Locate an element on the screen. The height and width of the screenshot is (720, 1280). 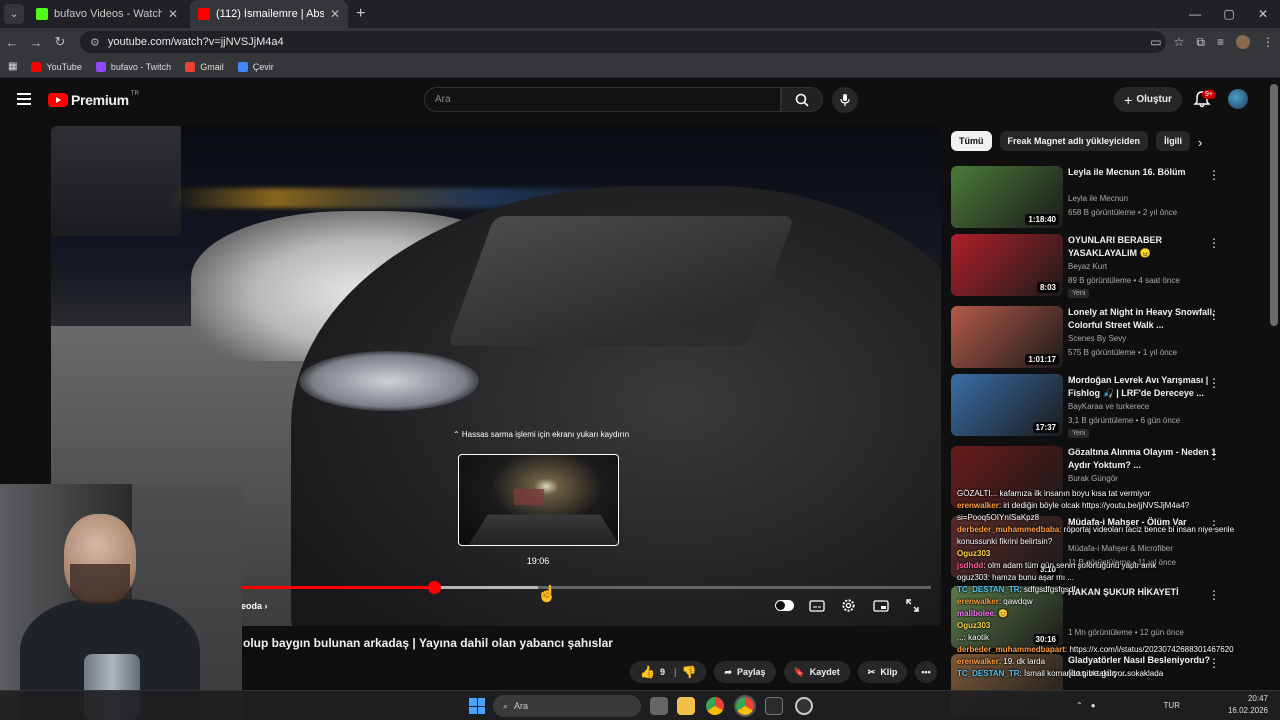
tab-search-button: ⌄ is located at coordinates (14, 14).